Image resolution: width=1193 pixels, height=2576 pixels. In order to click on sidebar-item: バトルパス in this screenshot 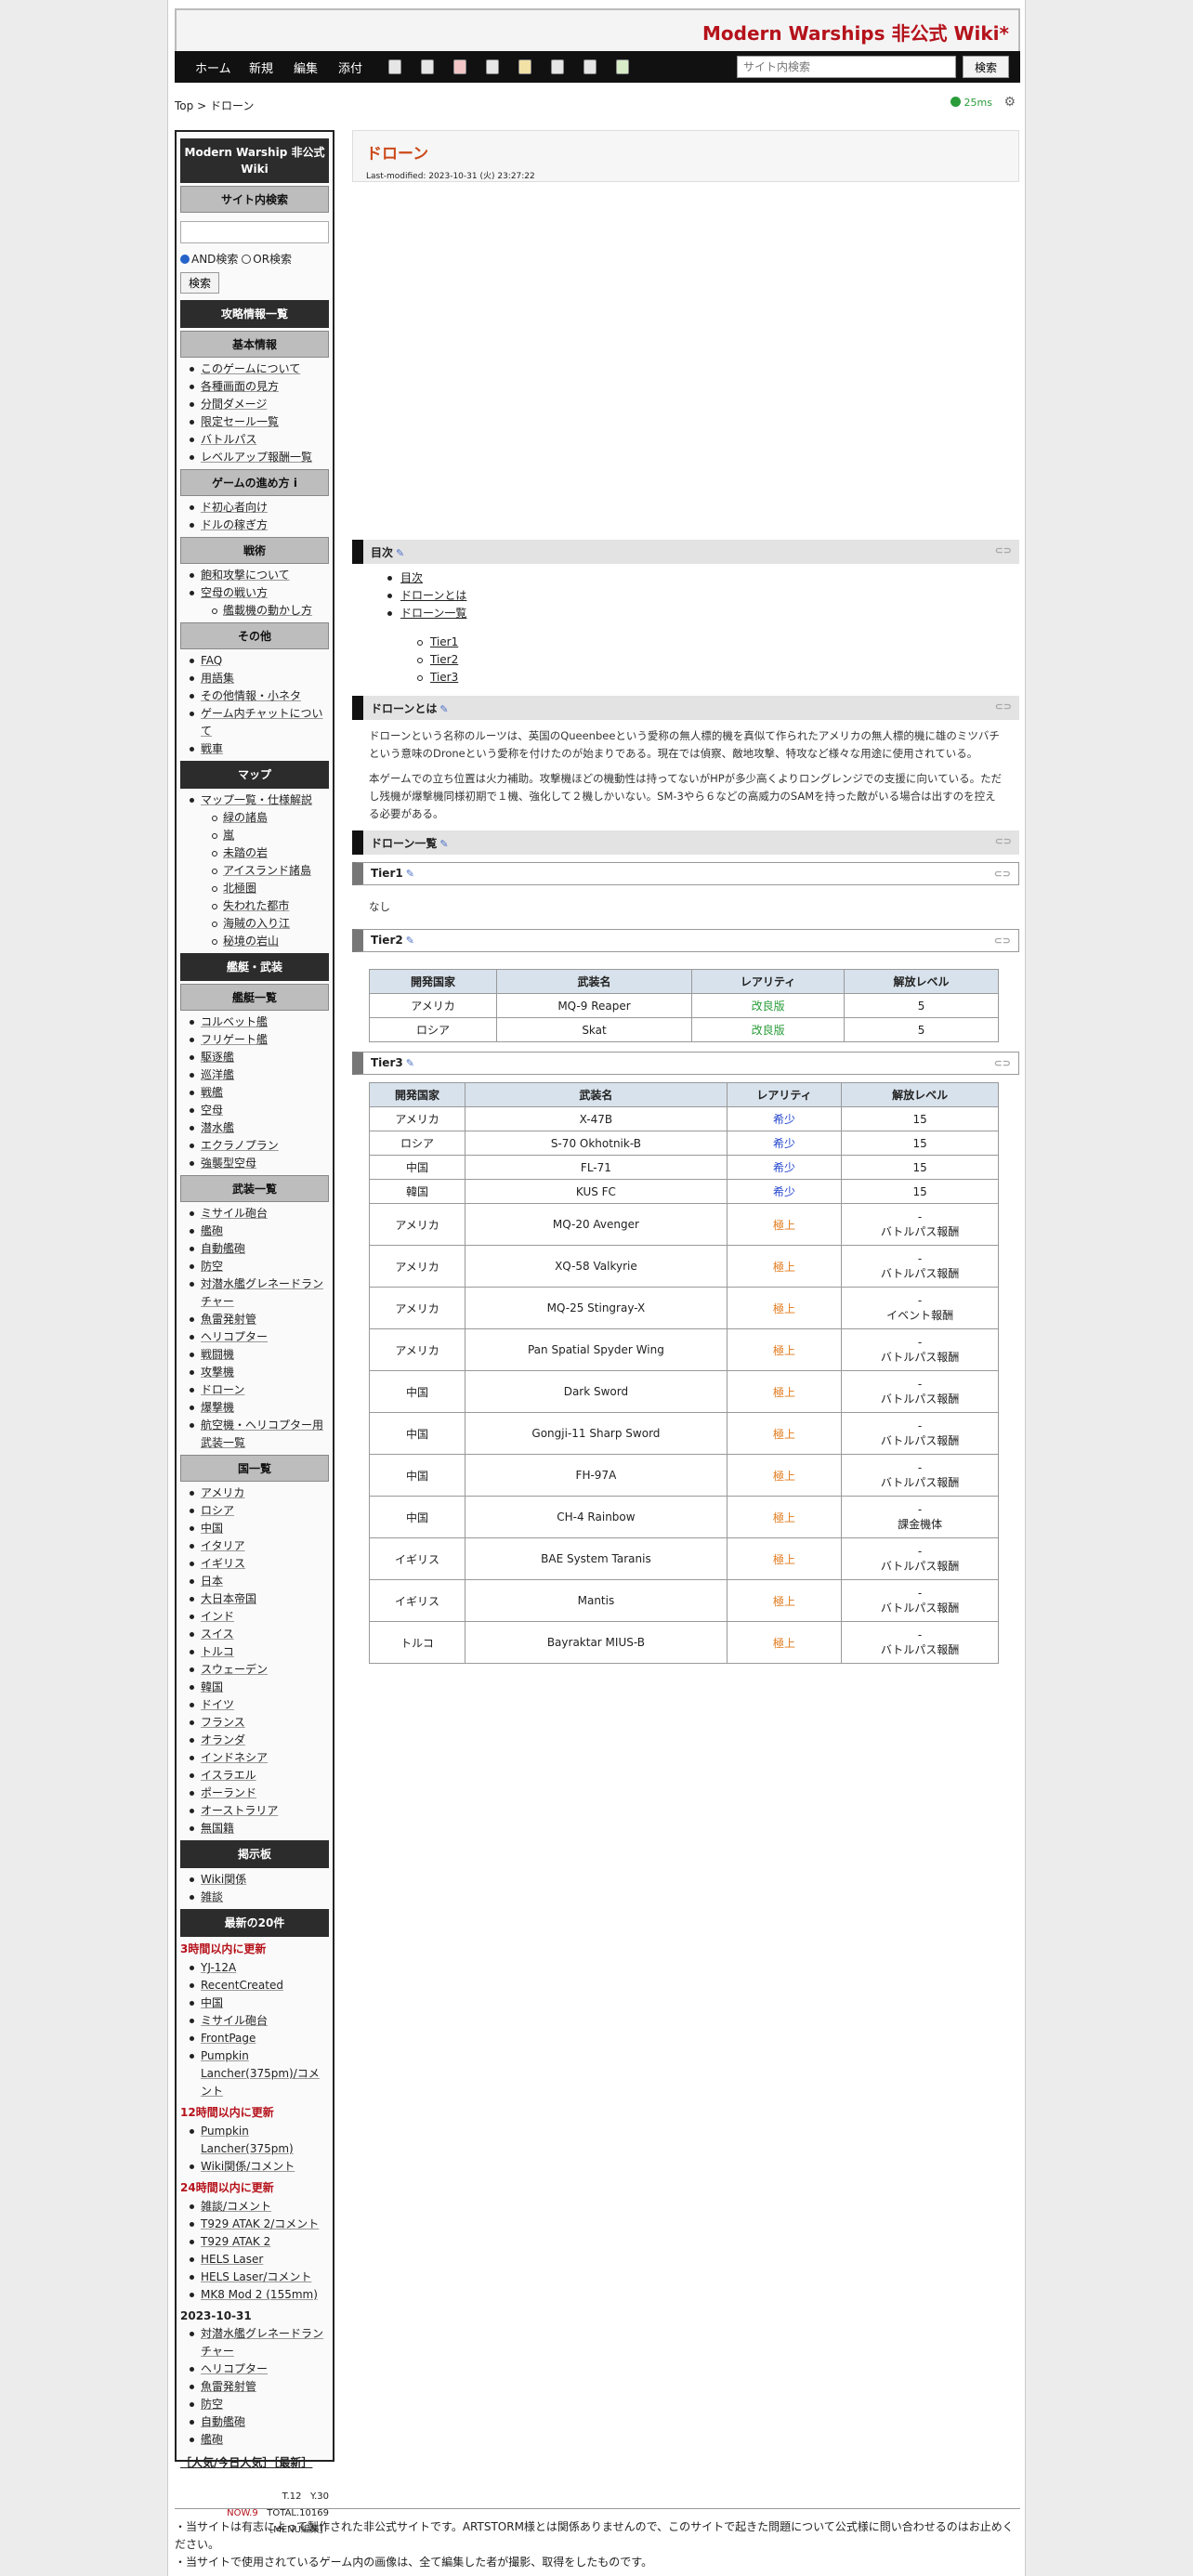, I will do `click(259, 440)`.